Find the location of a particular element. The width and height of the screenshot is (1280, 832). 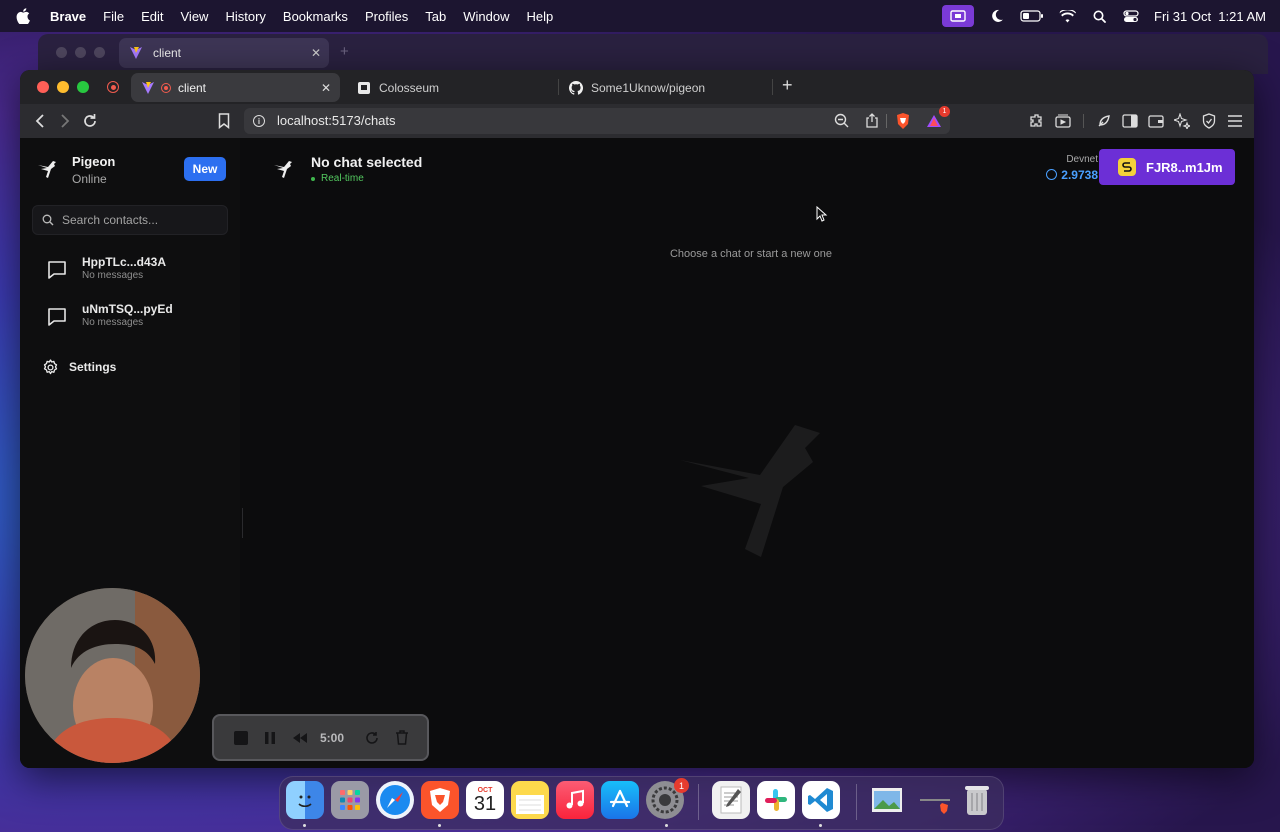

url-text: localhost:5173/chats is located at coordinates (336, 120).